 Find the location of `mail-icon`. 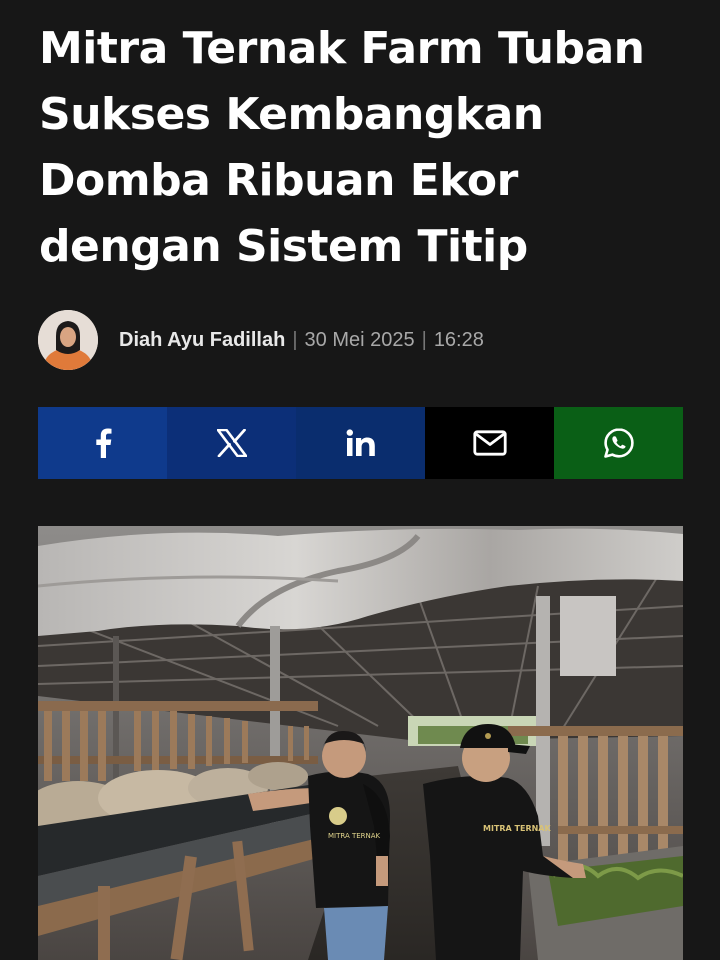

mail-icon is located at coordinates (489, 443).